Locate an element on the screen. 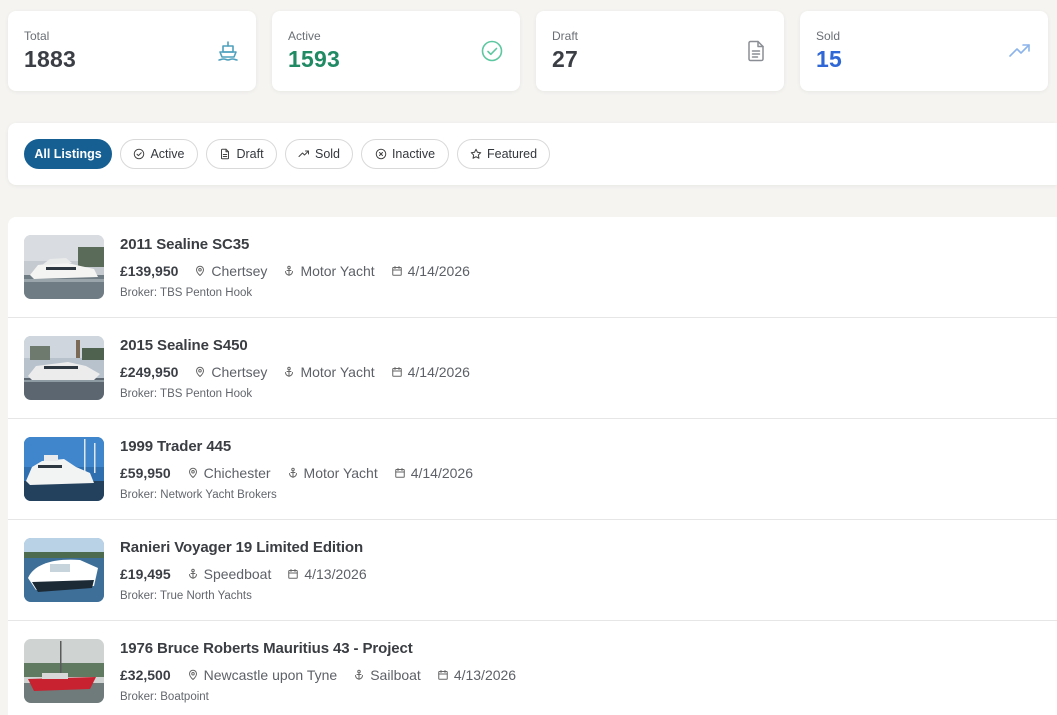 The width and height of the screenshot is (1057, 715). listing-title: 2015 Sealine S450 is located at coordinates (184, 345).